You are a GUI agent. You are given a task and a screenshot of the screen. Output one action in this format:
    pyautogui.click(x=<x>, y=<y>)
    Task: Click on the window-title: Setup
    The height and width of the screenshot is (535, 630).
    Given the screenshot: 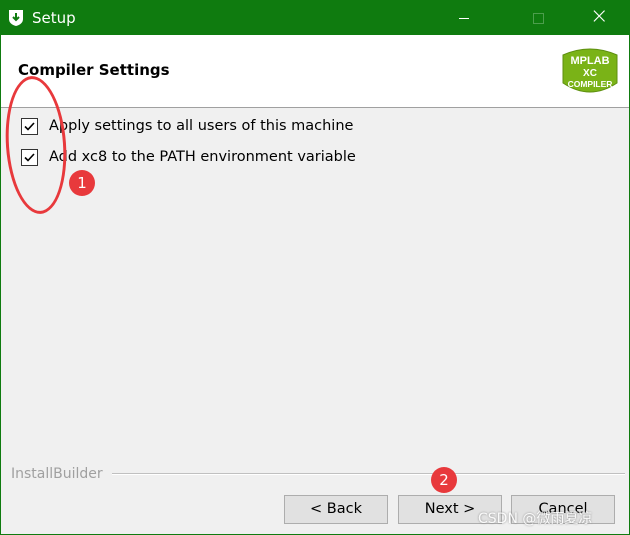 What is the action you would take?
    pyautogui.click(x=54, y=18)
    